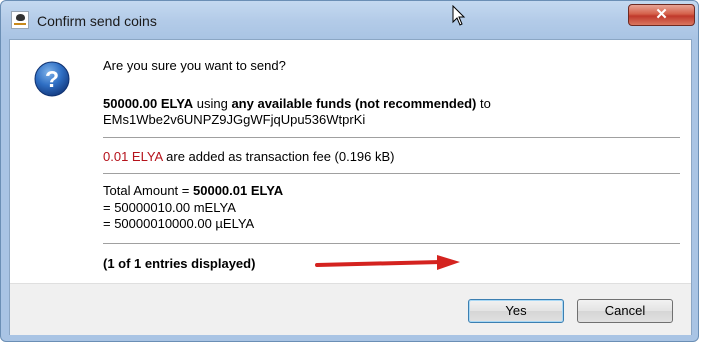 The height and width of the screenshot is (344, 701). I want to click on fee-text: are added as transaction fee (0.196 kB), so click(280, 156).